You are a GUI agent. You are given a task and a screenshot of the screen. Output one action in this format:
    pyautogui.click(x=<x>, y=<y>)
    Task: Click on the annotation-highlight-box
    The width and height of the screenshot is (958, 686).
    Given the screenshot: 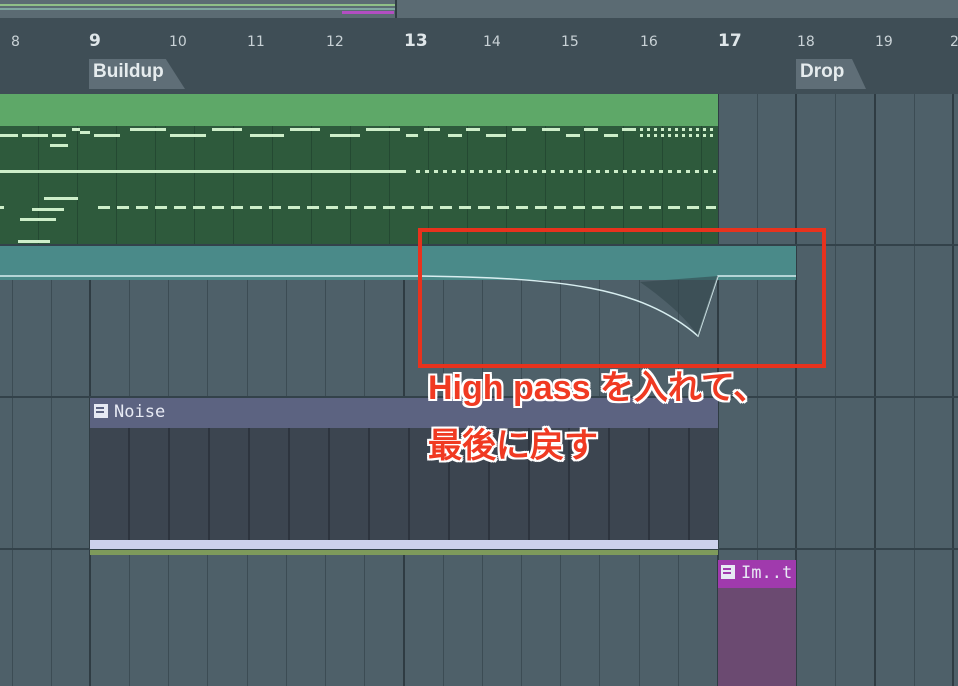 What is the action you would take?
    pyautogui.click(x=622, y=298)
    